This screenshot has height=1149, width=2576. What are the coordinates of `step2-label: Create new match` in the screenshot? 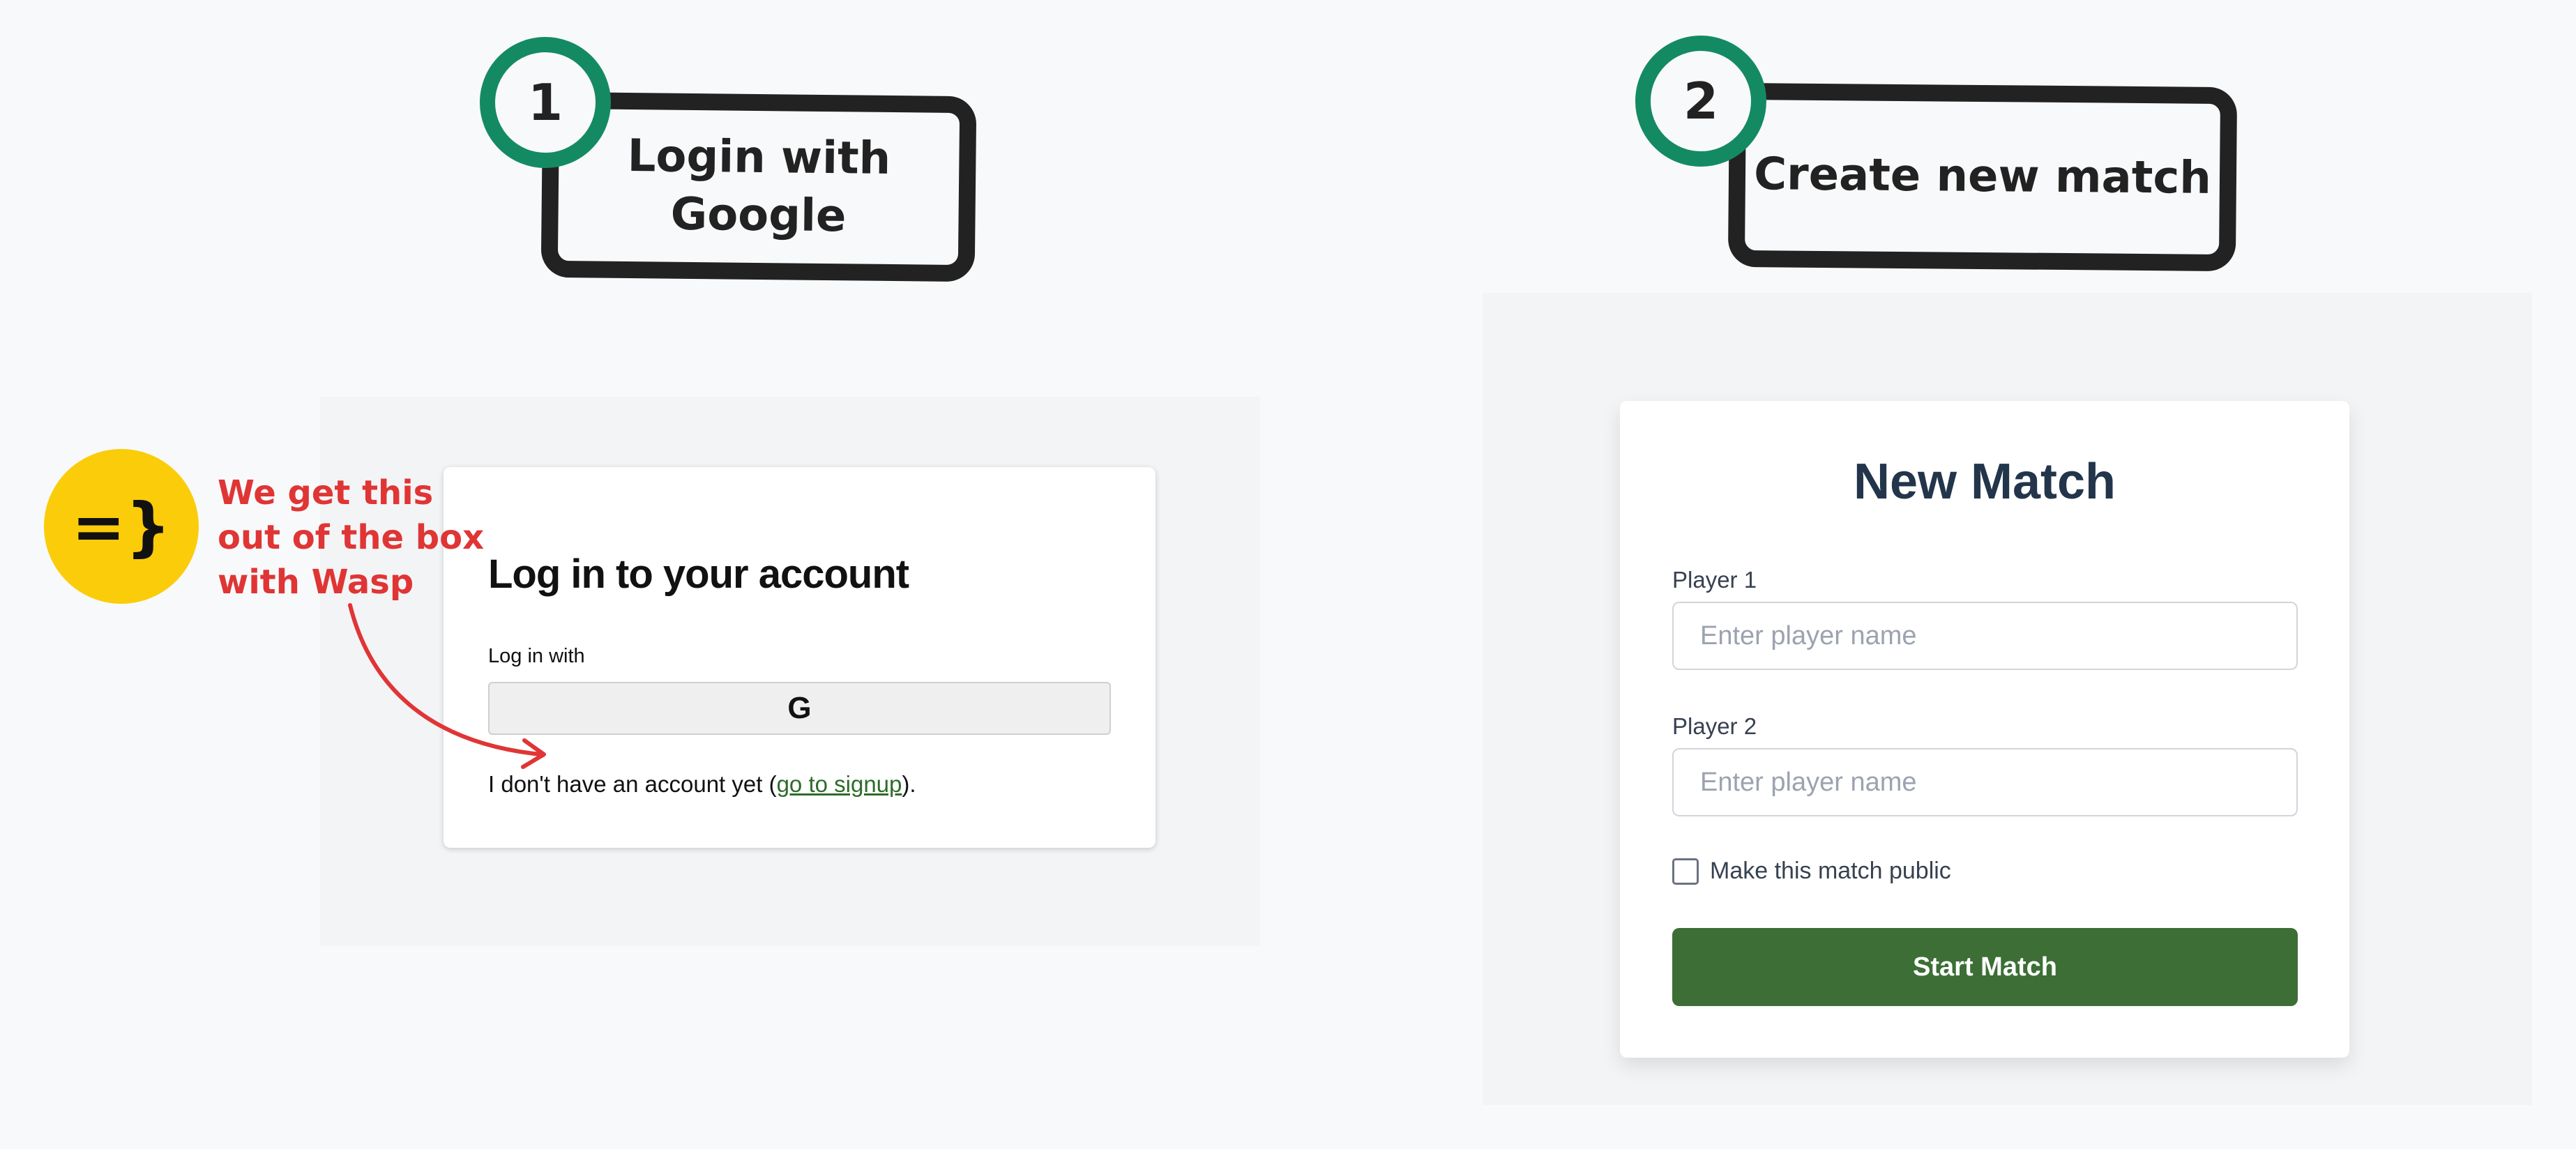 It's located at (1982, 177).